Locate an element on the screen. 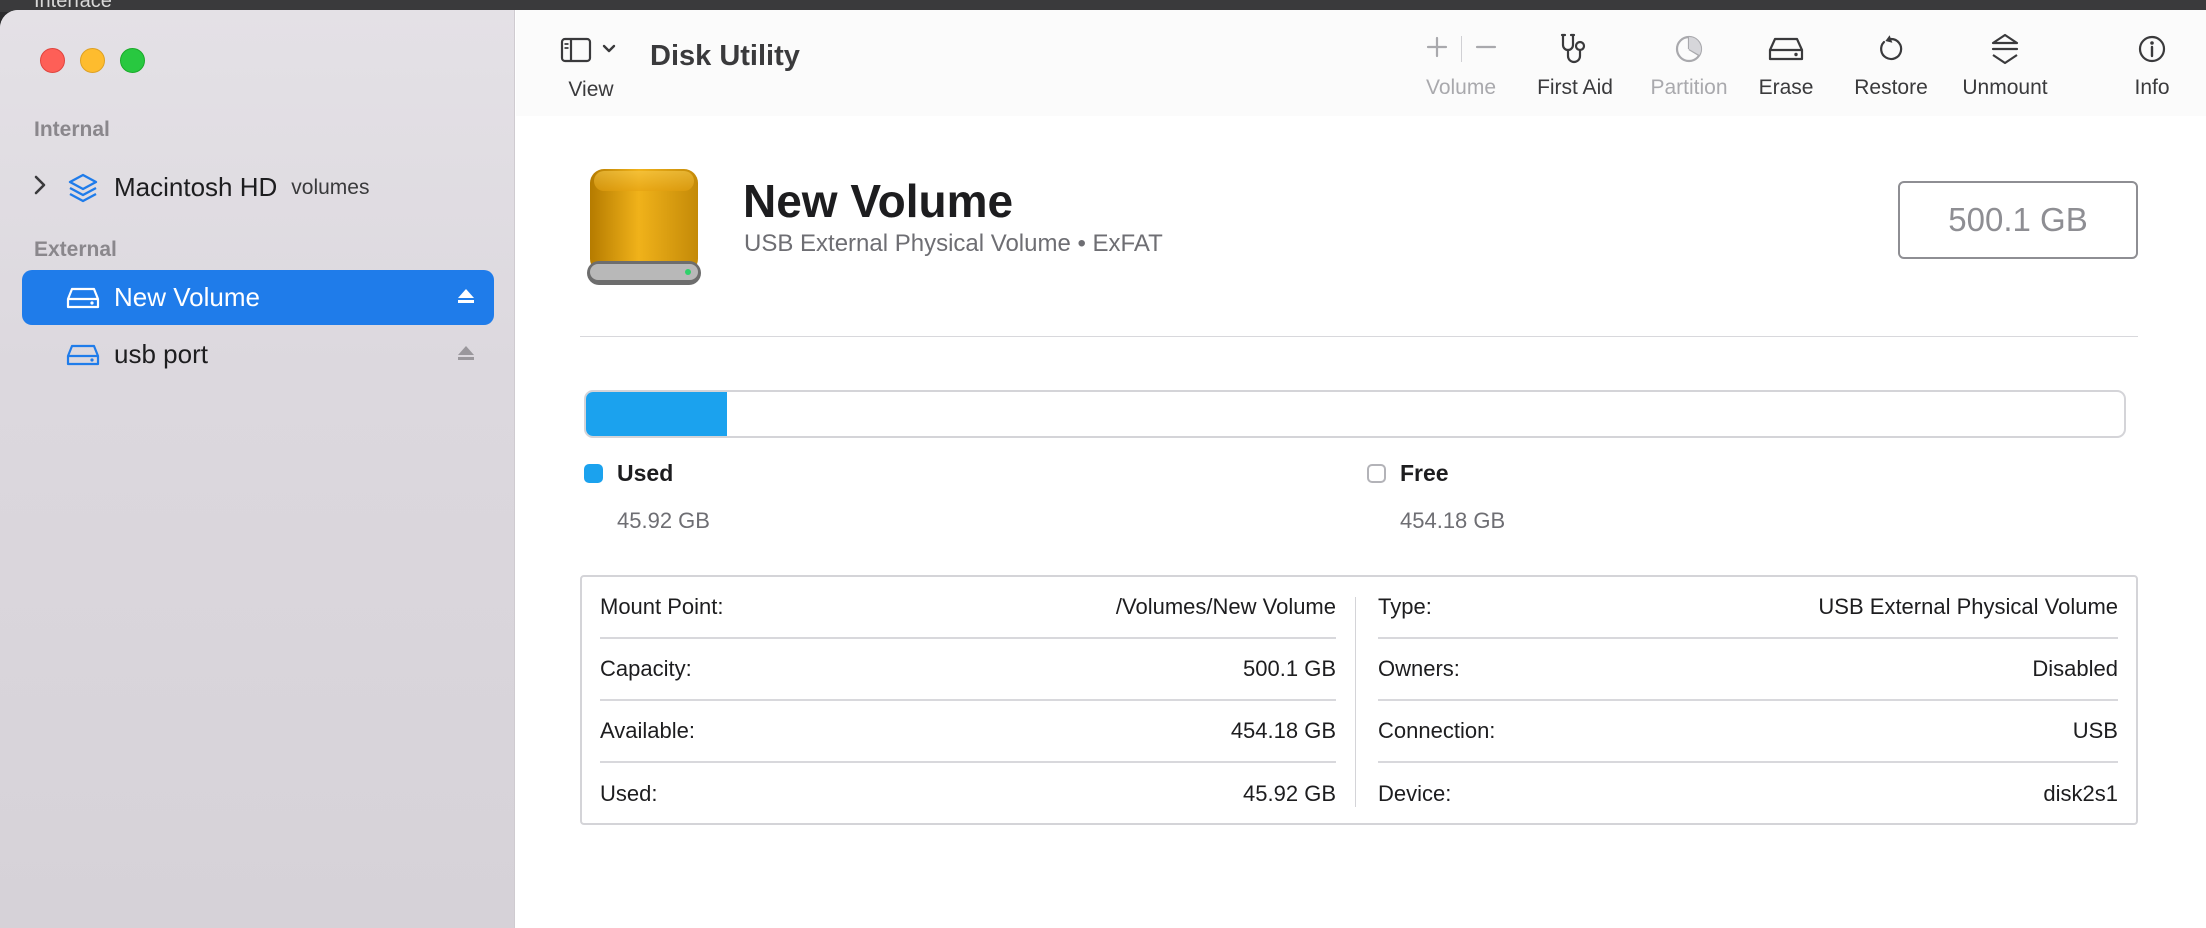 This screenshot has height=928, width=2206. view-button: View is located at coordinates (591, 67).